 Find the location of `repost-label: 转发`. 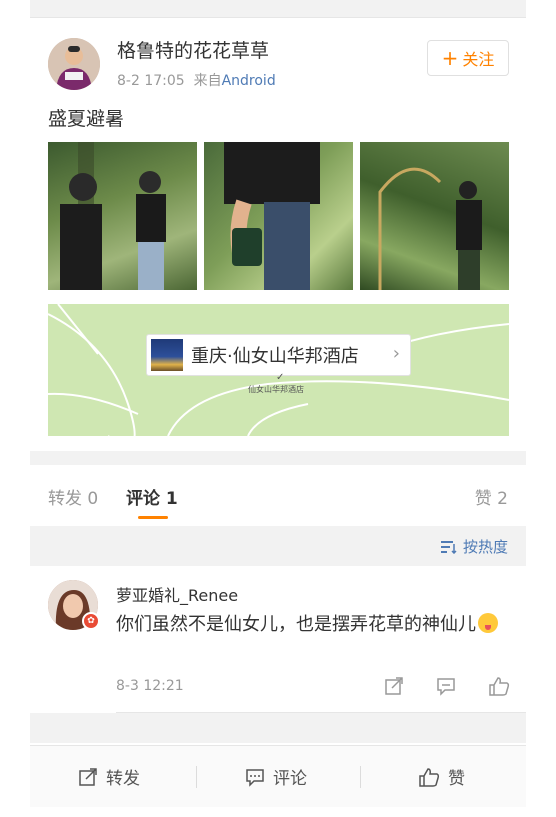

repost-label: 转发 is located at coordinates (123, 779).